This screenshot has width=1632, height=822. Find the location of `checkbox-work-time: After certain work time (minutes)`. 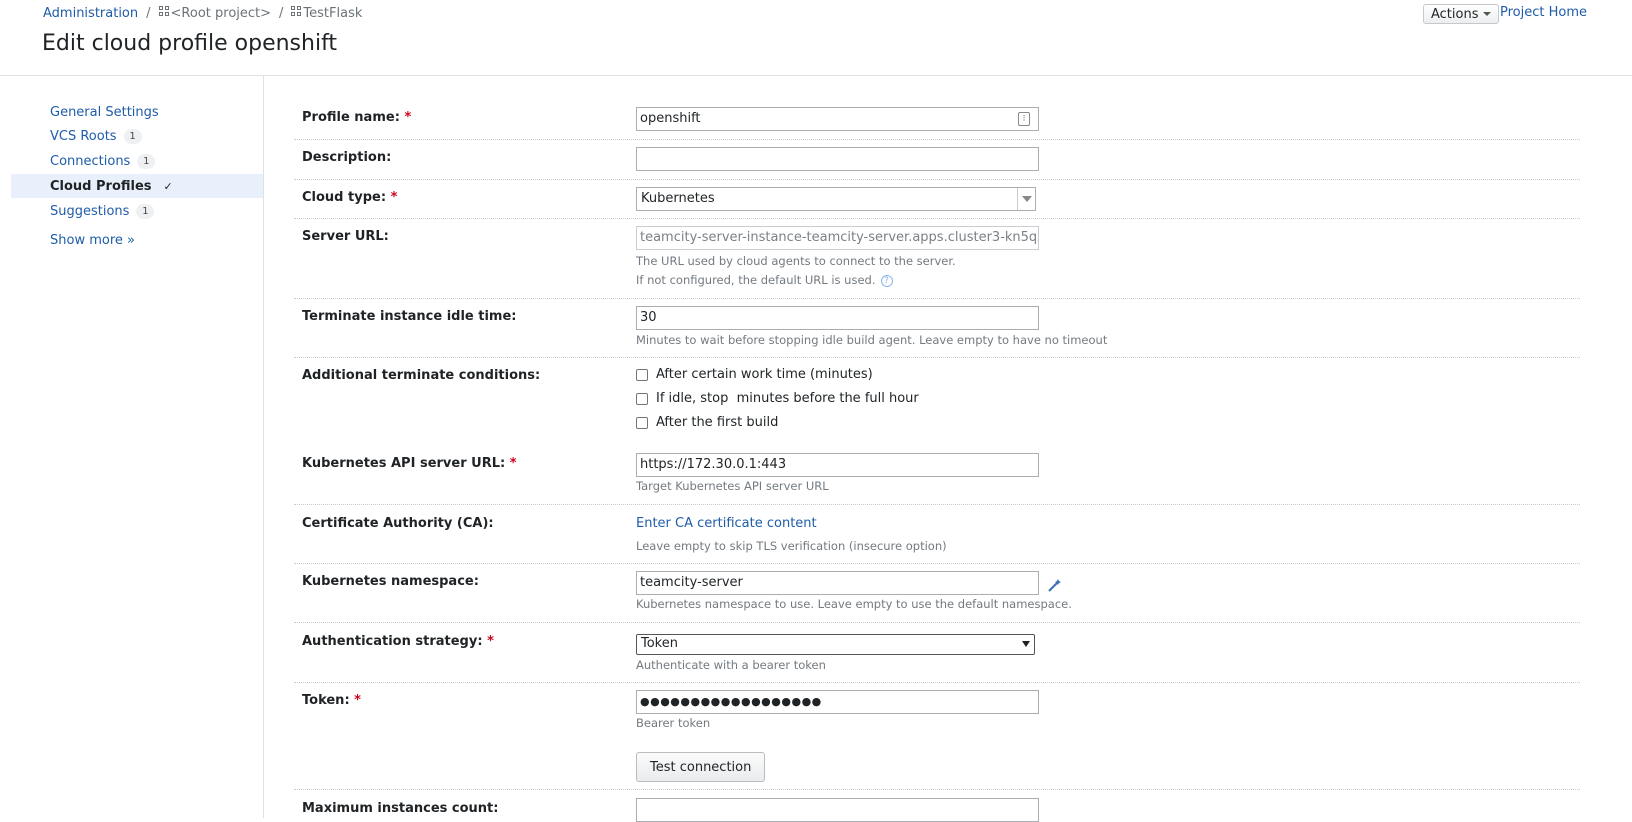

checkbox-work-time: After certain work time (minutes) is located at coordinates (754, 374).